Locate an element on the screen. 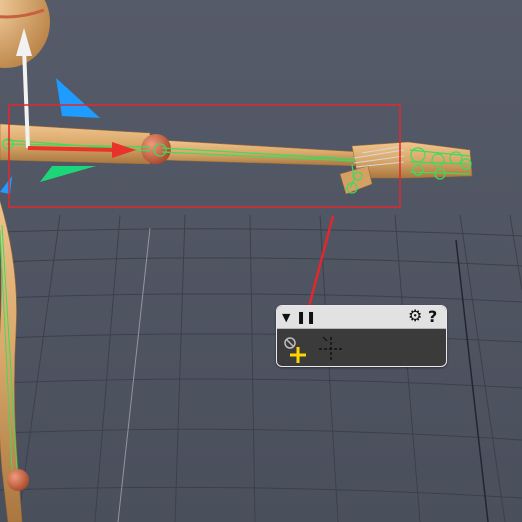 This screenshot has height=522, width=522. add-ik-handle-tool-button is located at coordinates (296, 347).